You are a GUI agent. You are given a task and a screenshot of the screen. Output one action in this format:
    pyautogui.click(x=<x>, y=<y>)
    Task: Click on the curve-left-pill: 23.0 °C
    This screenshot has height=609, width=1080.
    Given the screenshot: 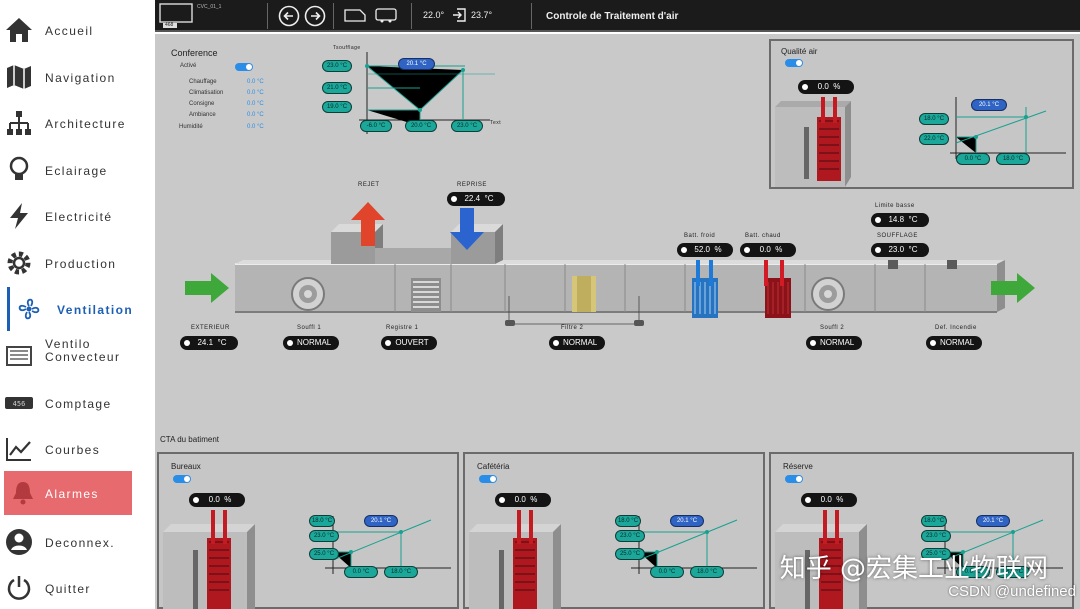 What is the action you would take?
    pyautogui.click(x=324, y=536)
    